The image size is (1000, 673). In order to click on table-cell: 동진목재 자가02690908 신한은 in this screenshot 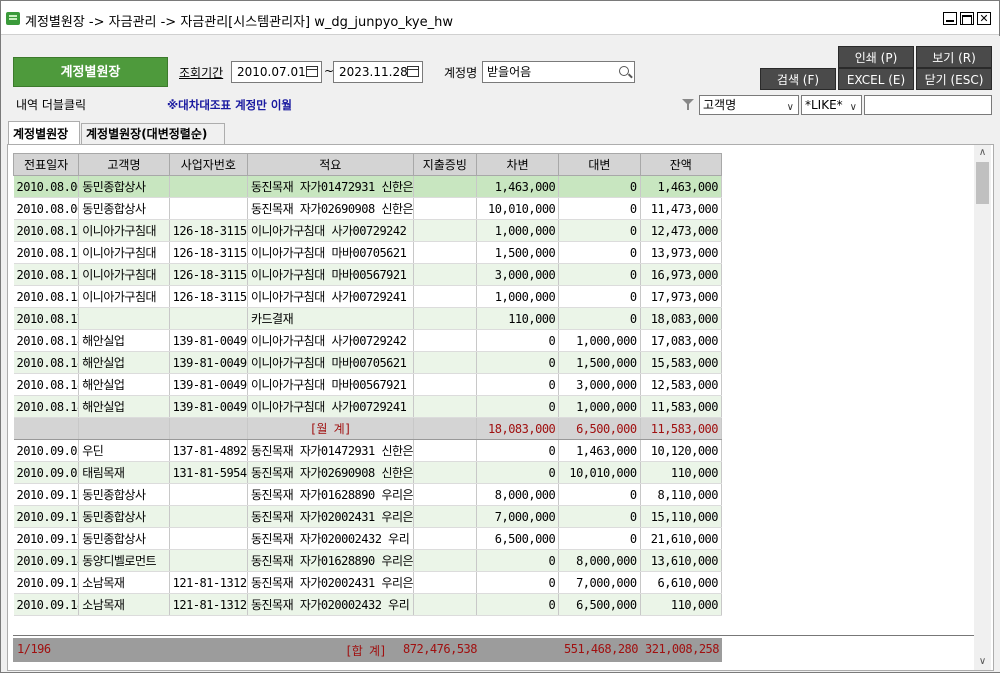, I will do `click(330, 208)`.